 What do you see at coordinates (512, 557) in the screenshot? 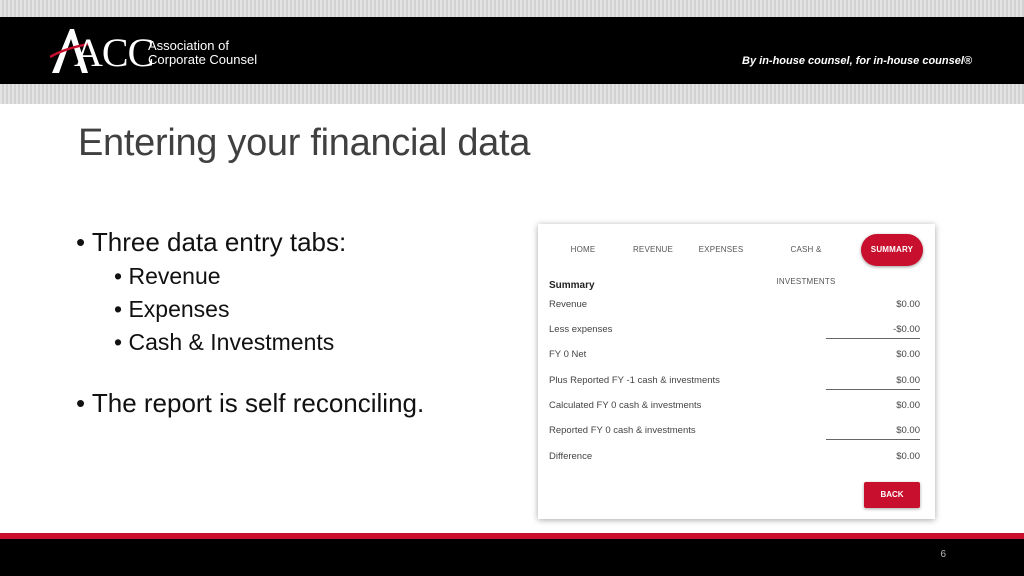
I see `footer-bar: 6` at bounding box center [512, 557].